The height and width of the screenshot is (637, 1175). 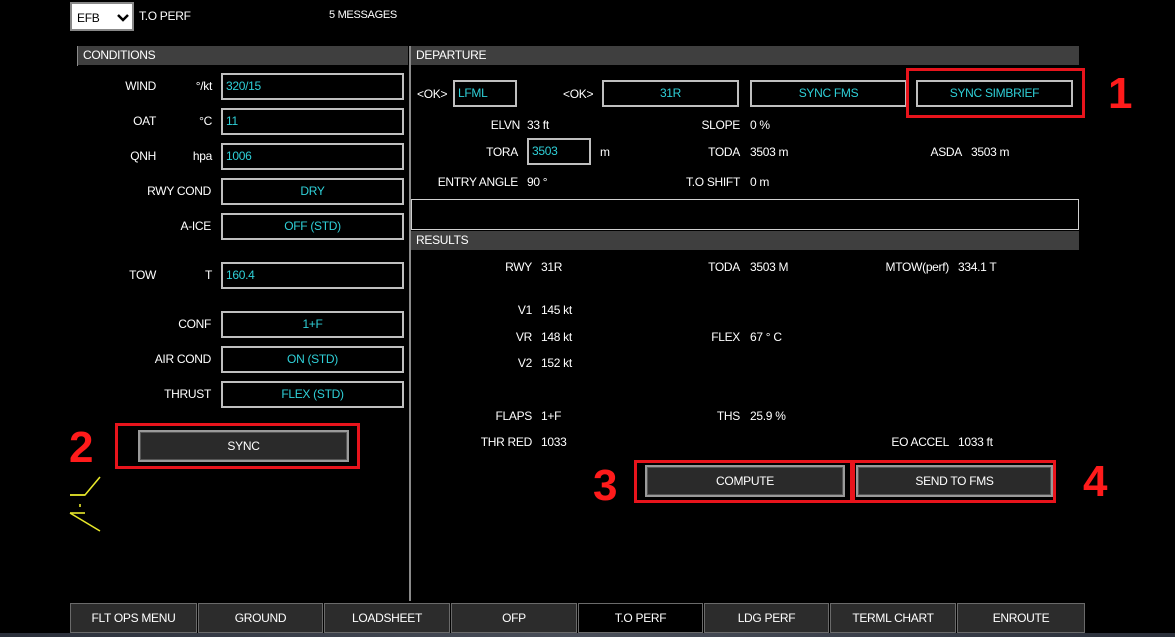 I want to click on tab-enroute: ENROUTE, so click(x=1021, y=618).